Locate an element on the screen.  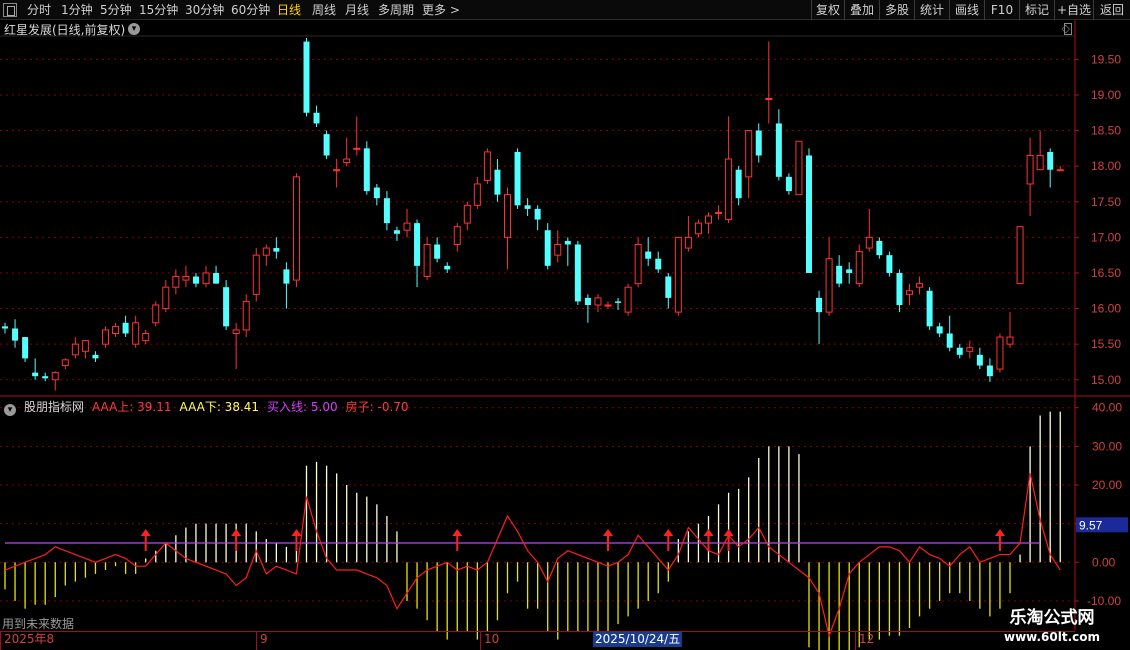
date-tick: 12 is located at coordinates (864, 641).